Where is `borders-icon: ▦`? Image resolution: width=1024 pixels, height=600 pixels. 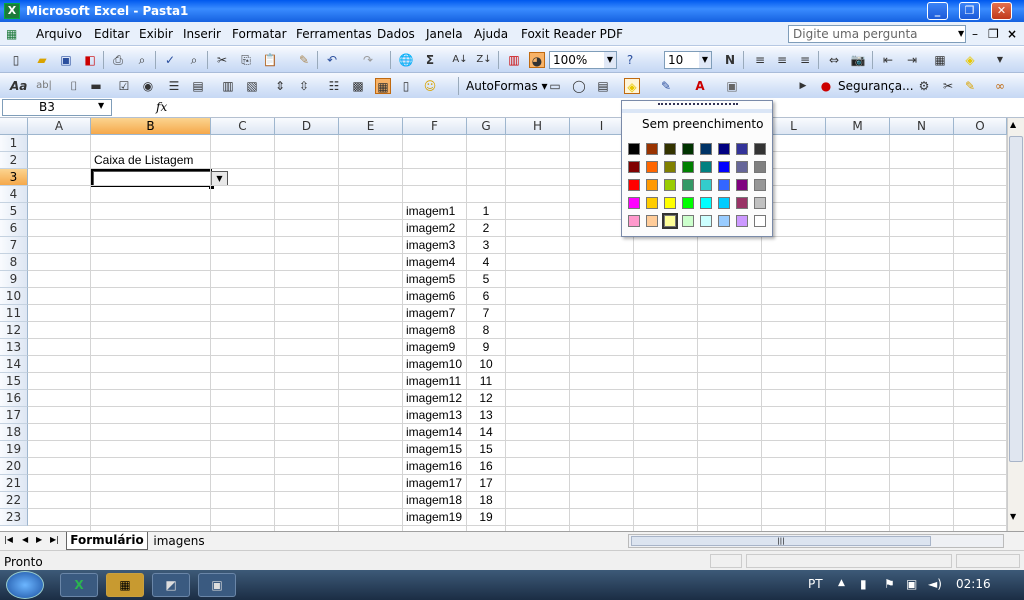
borders-icon: ▦ is located at coordinates (940, 60).